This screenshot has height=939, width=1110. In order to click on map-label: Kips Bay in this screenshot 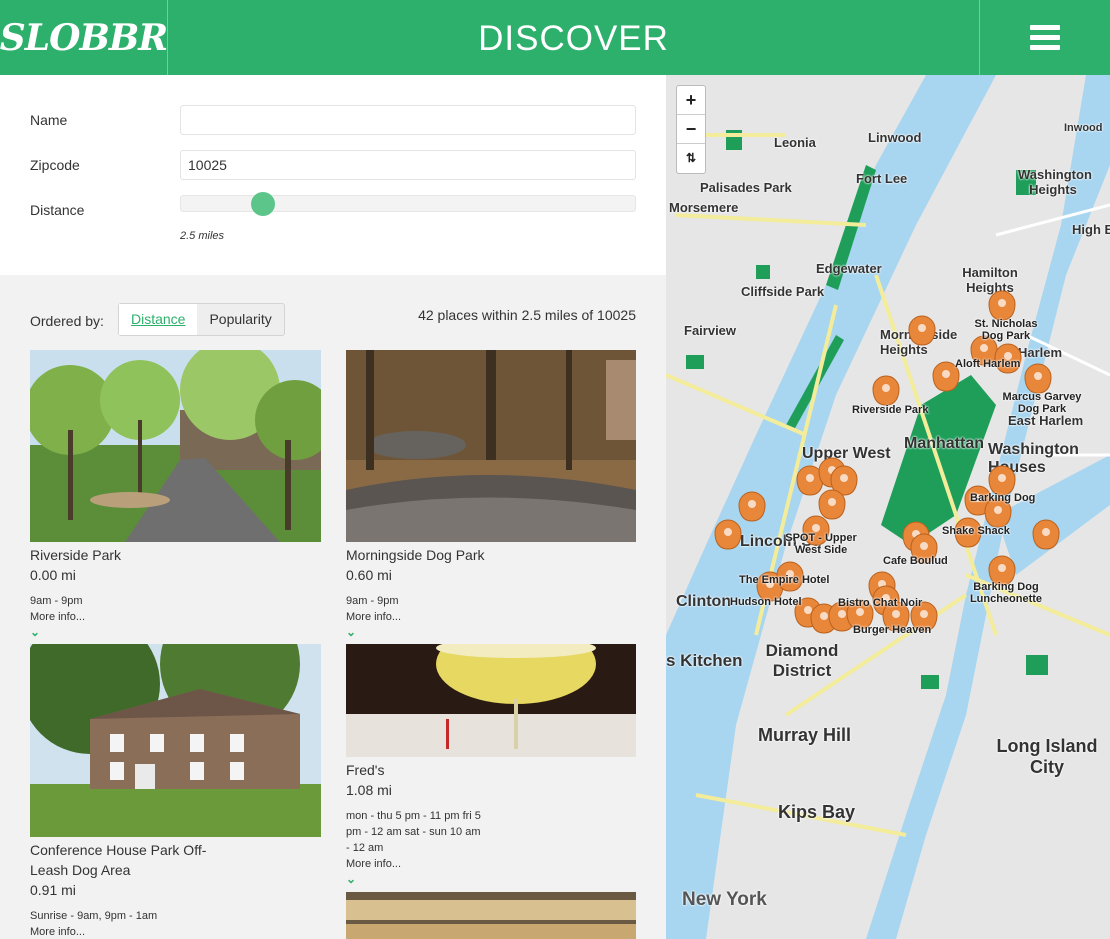, I will do `click(817, 812)`.